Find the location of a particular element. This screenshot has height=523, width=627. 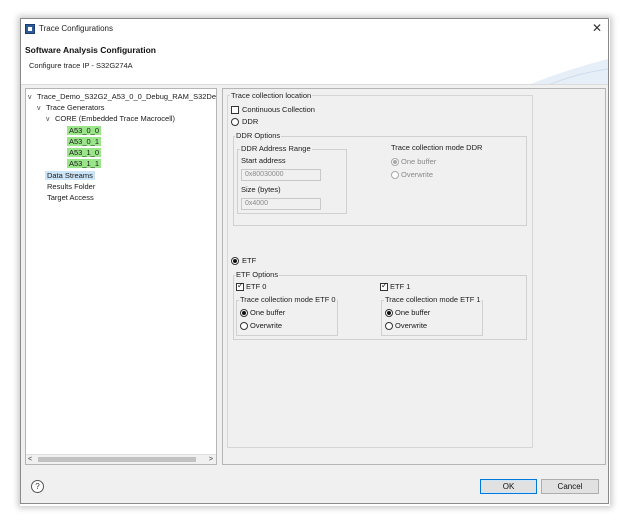

tree-item-label: Results Folder is located at coordinates (71, 186).